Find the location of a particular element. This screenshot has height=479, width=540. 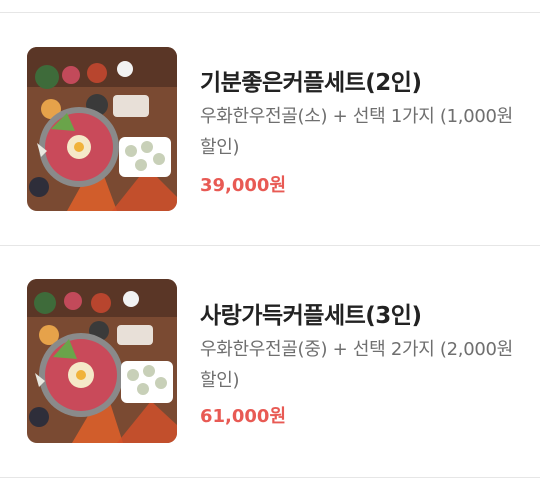

menu-item-description: 우화한우전골(소) + 선택 1가지 (1,000원 할인) is located at coordinates (356, 132).